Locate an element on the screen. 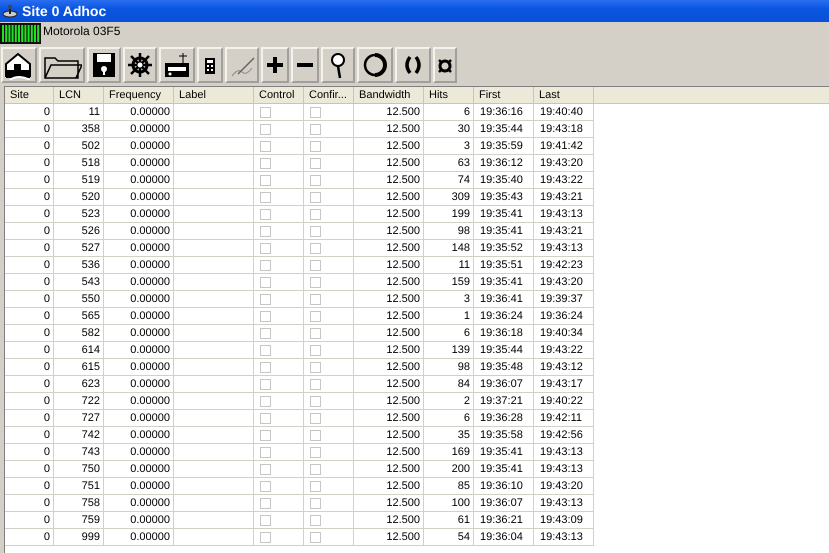 This screenshot has height=553, width=829. table-cell: 19:36:04 is located at coordinates (504, 537).